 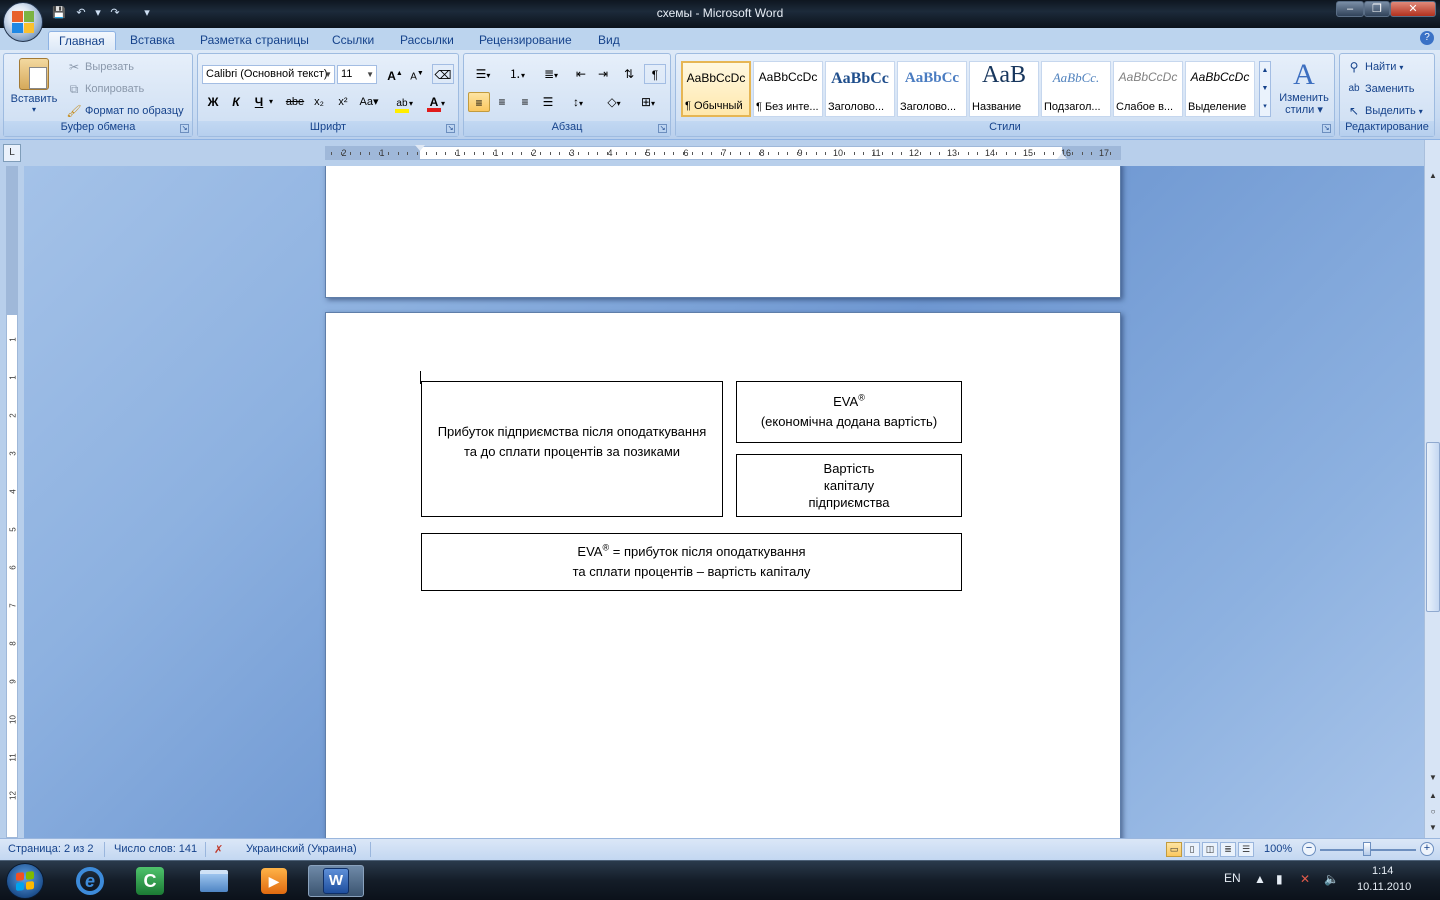 I want to click on horizontal-ruler: 2 1 1 1 2 3 4 5 6 7 8 9 10 11 12 13 14 15 16 17, so click(x=723, y=152).